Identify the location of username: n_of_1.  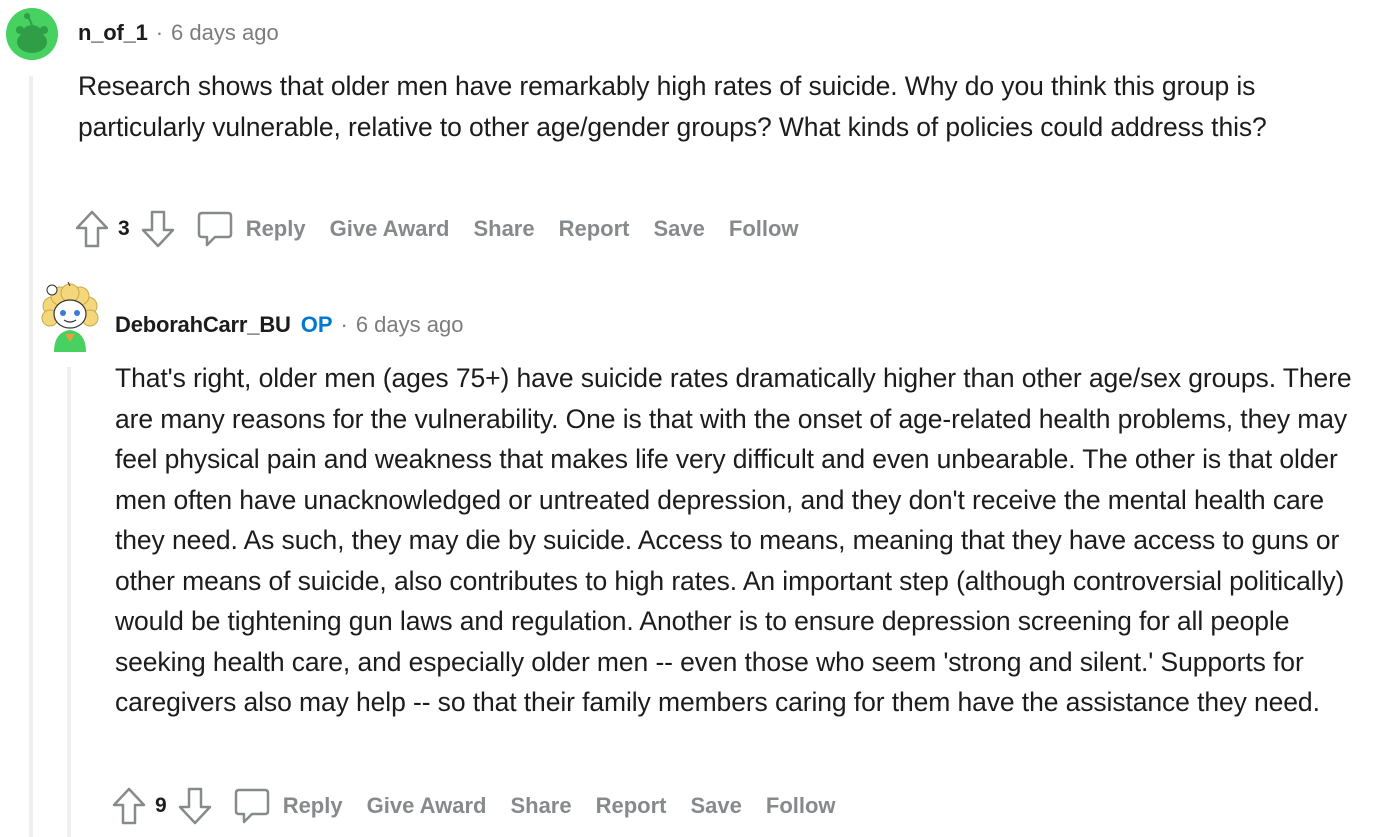
(113, 33).